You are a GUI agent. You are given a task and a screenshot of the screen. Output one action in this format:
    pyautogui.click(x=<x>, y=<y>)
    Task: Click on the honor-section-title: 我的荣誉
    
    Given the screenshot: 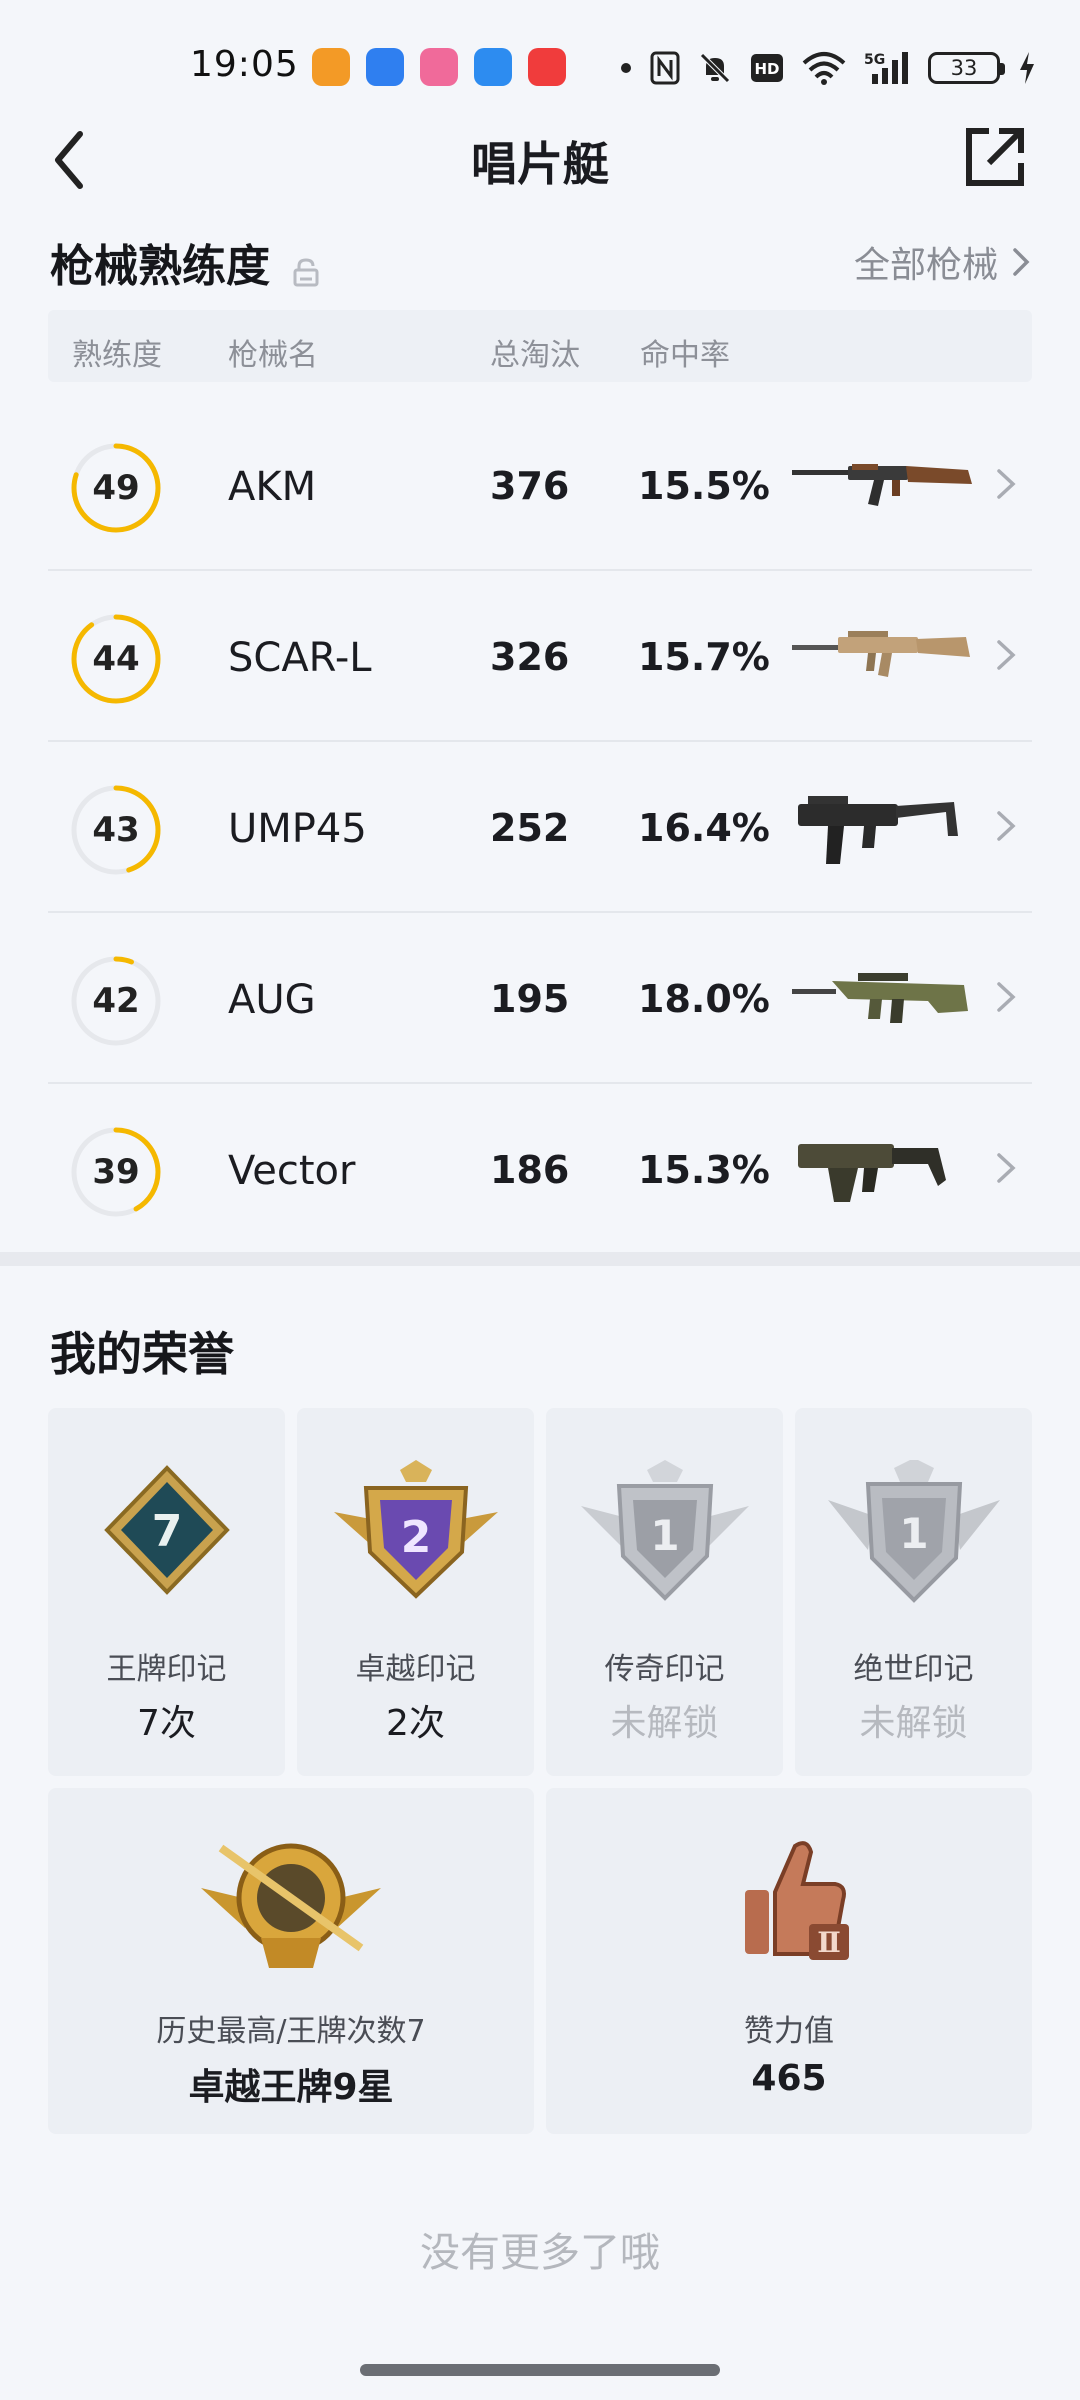 What is the action you would take?
    pyautogui.click(x=142, y=1354)
    